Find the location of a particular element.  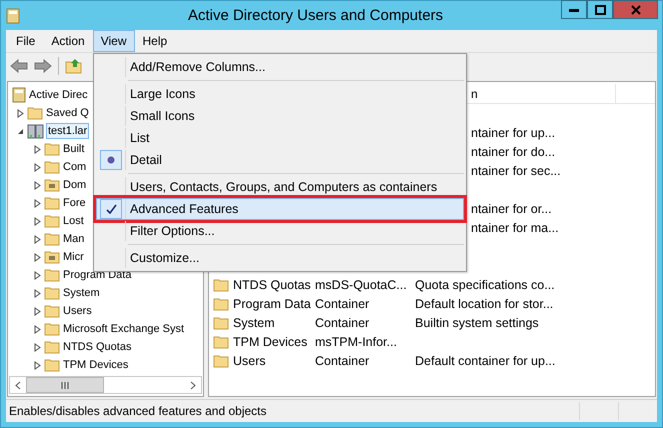

close-button is located at coordinates (635, 9).